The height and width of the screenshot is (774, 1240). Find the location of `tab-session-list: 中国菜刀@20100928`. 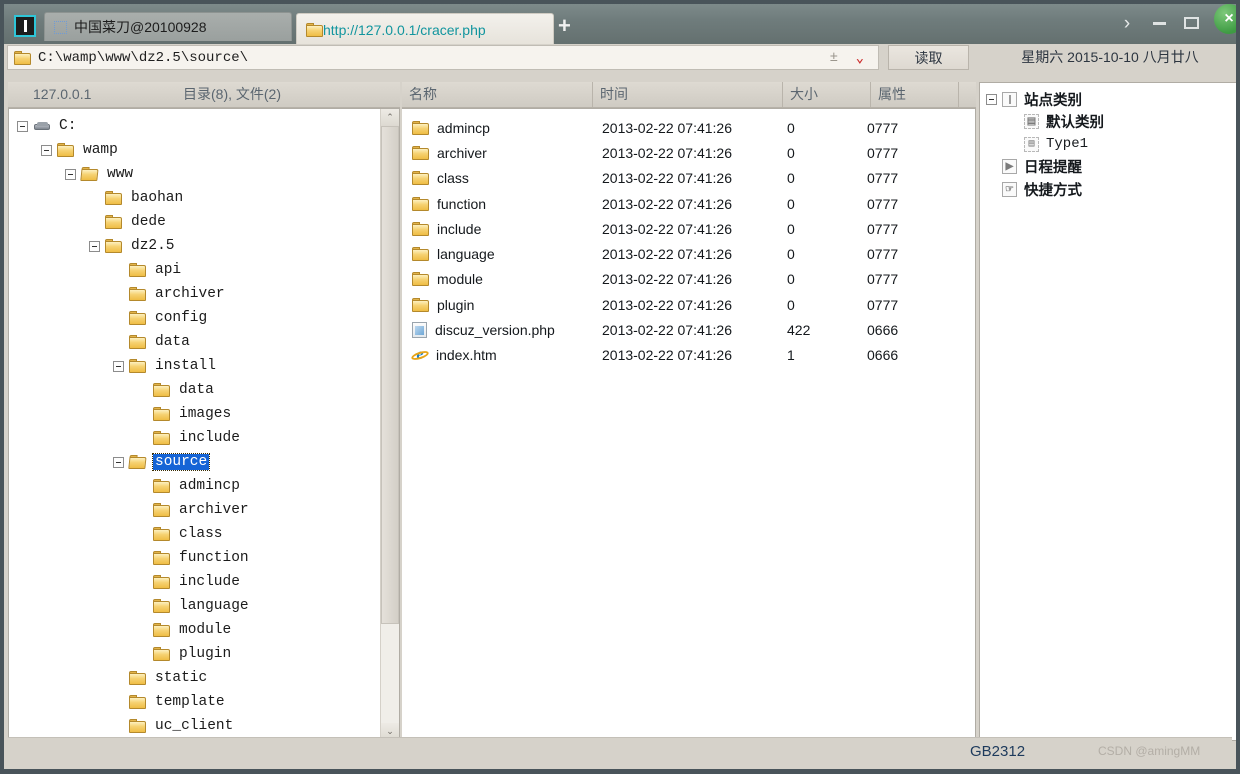

tab-session-list: 中国菜刀@20100928 is located at coordinates (168, 26).